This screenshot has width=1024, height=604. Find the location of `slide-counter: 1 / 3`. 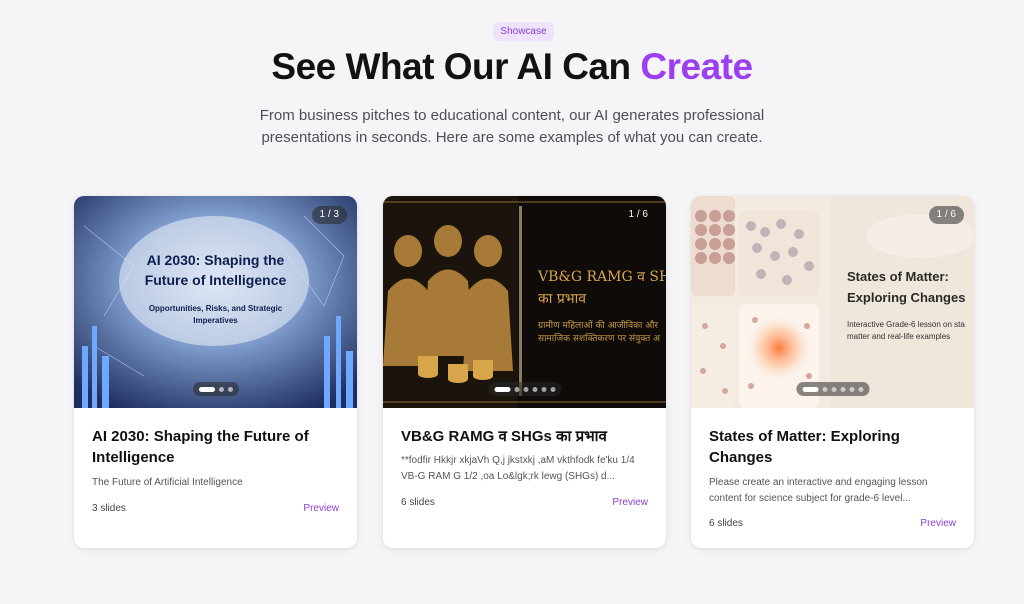

slide-counter: 1 / 3 is located at coordinates (329, 215).